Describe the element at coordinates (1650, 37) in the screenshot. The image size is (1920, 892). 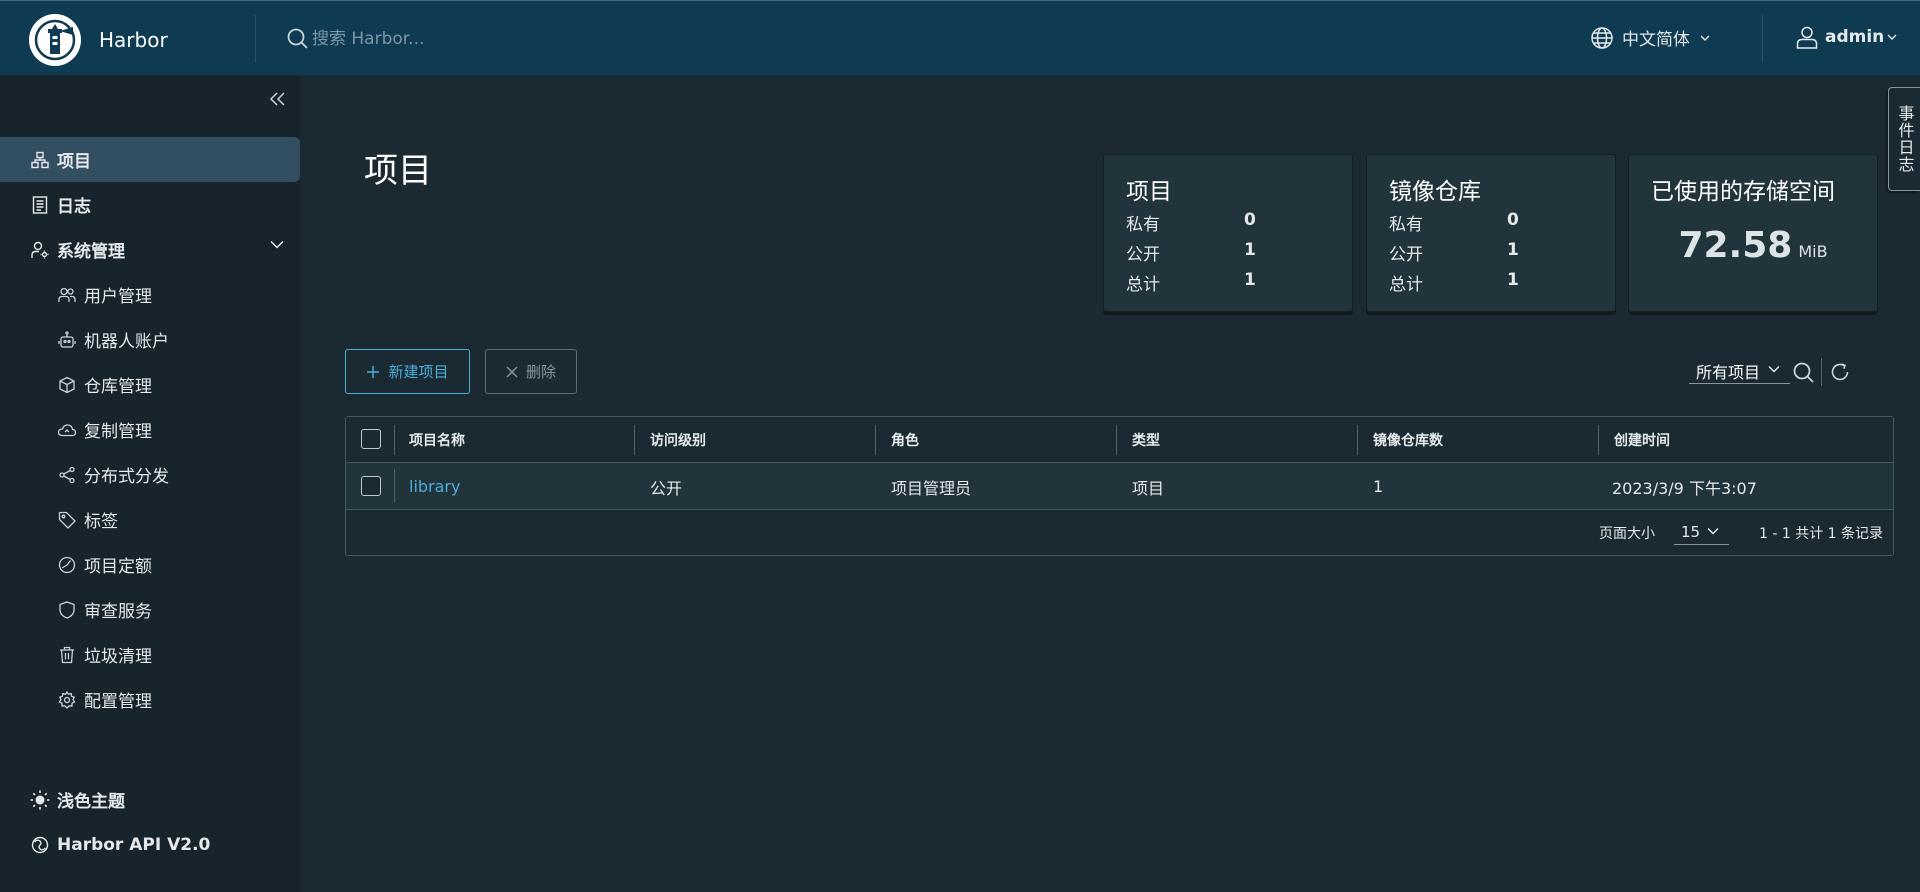
I see `language-selector: 中文简体` at that location.